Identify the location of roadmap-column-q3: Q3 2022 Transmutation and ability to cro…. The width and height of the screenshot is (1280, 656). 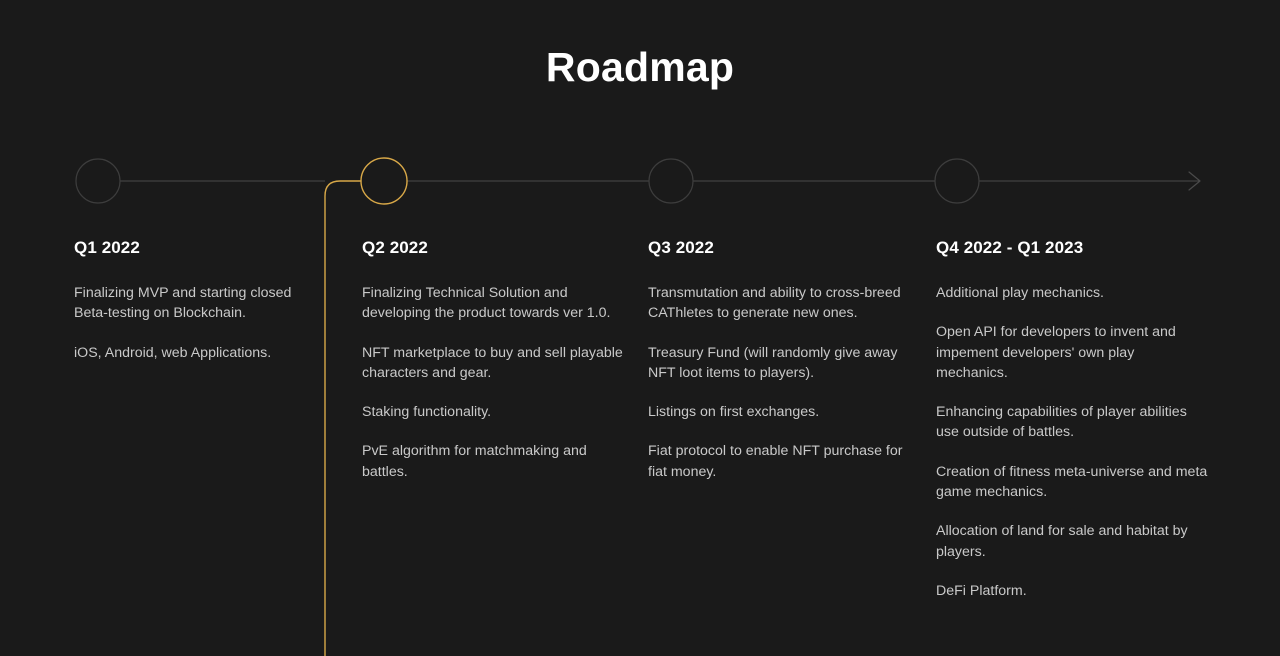
(784, 360).